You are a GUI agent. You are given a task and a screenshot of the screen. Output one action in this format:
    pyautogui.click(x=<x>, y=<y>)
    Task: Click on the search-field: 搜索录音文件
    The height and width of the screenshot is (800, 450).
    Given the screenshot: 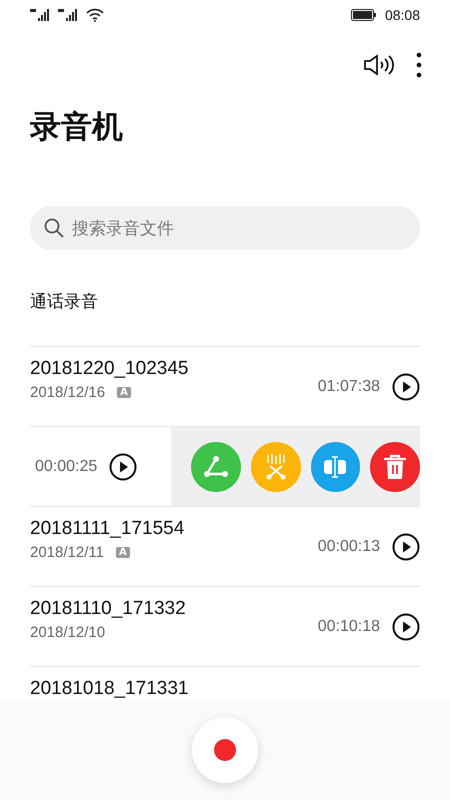 What is the action you would take?
    pyautogui.click(x=225, y=228)
    